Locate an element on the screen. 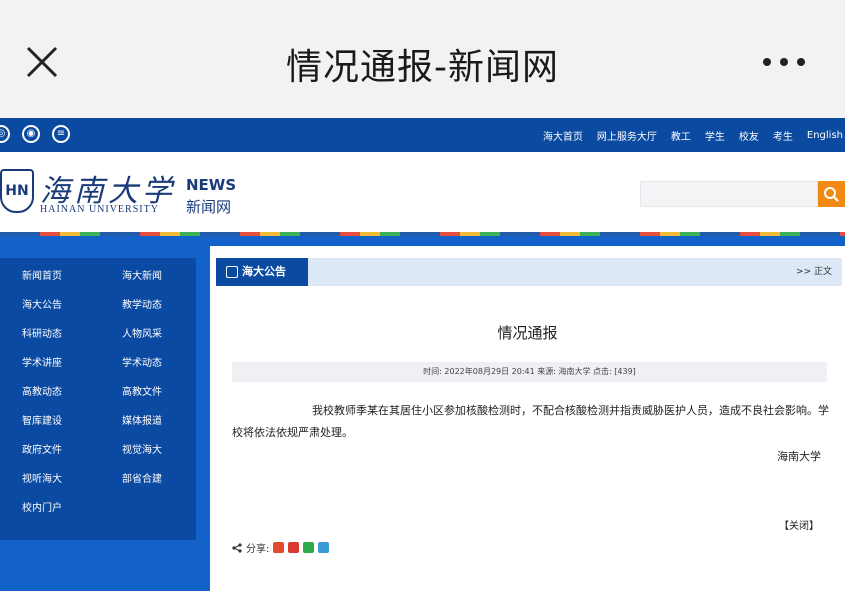  search-button is located at coordinates (831, 194).